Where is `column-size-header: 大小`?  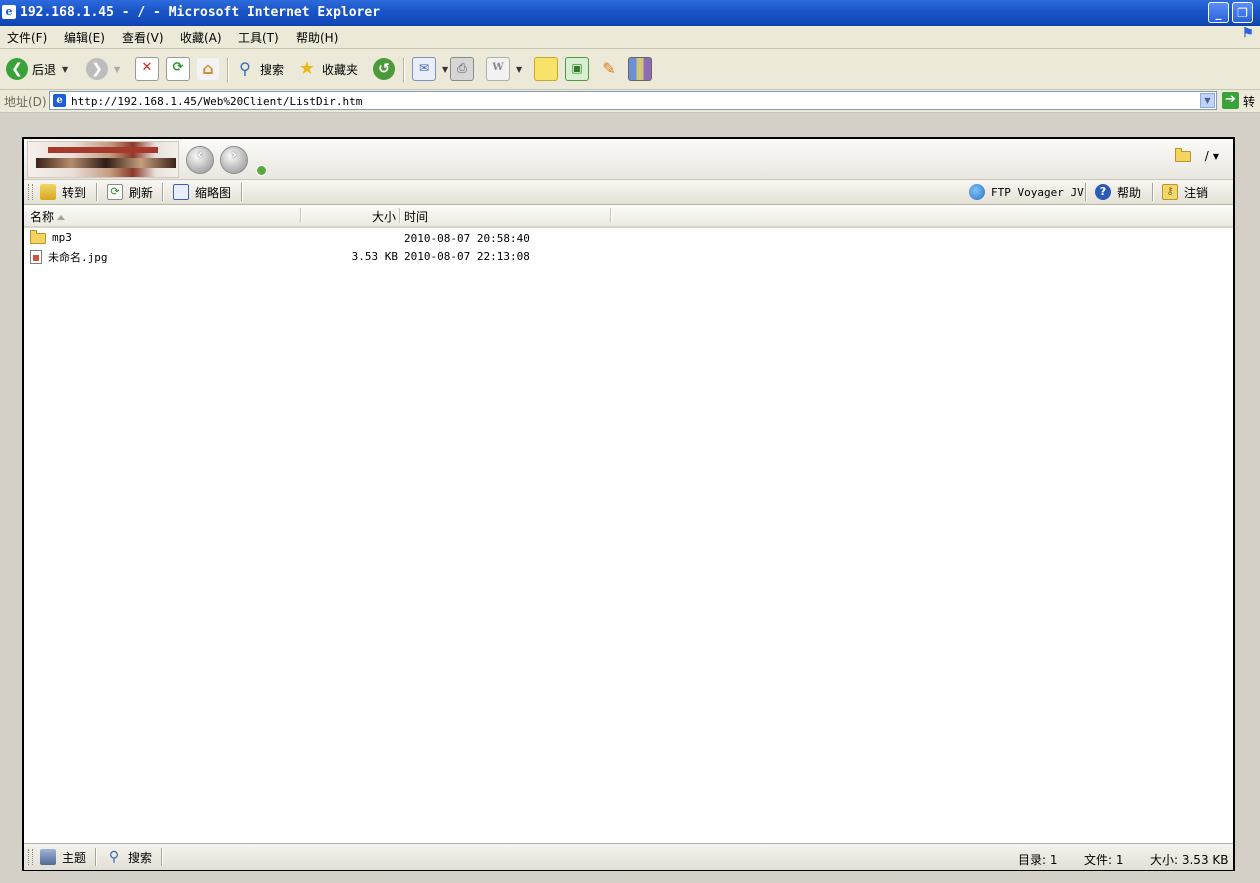 column-size-header: 大小 is located at coordinates (384, 216).